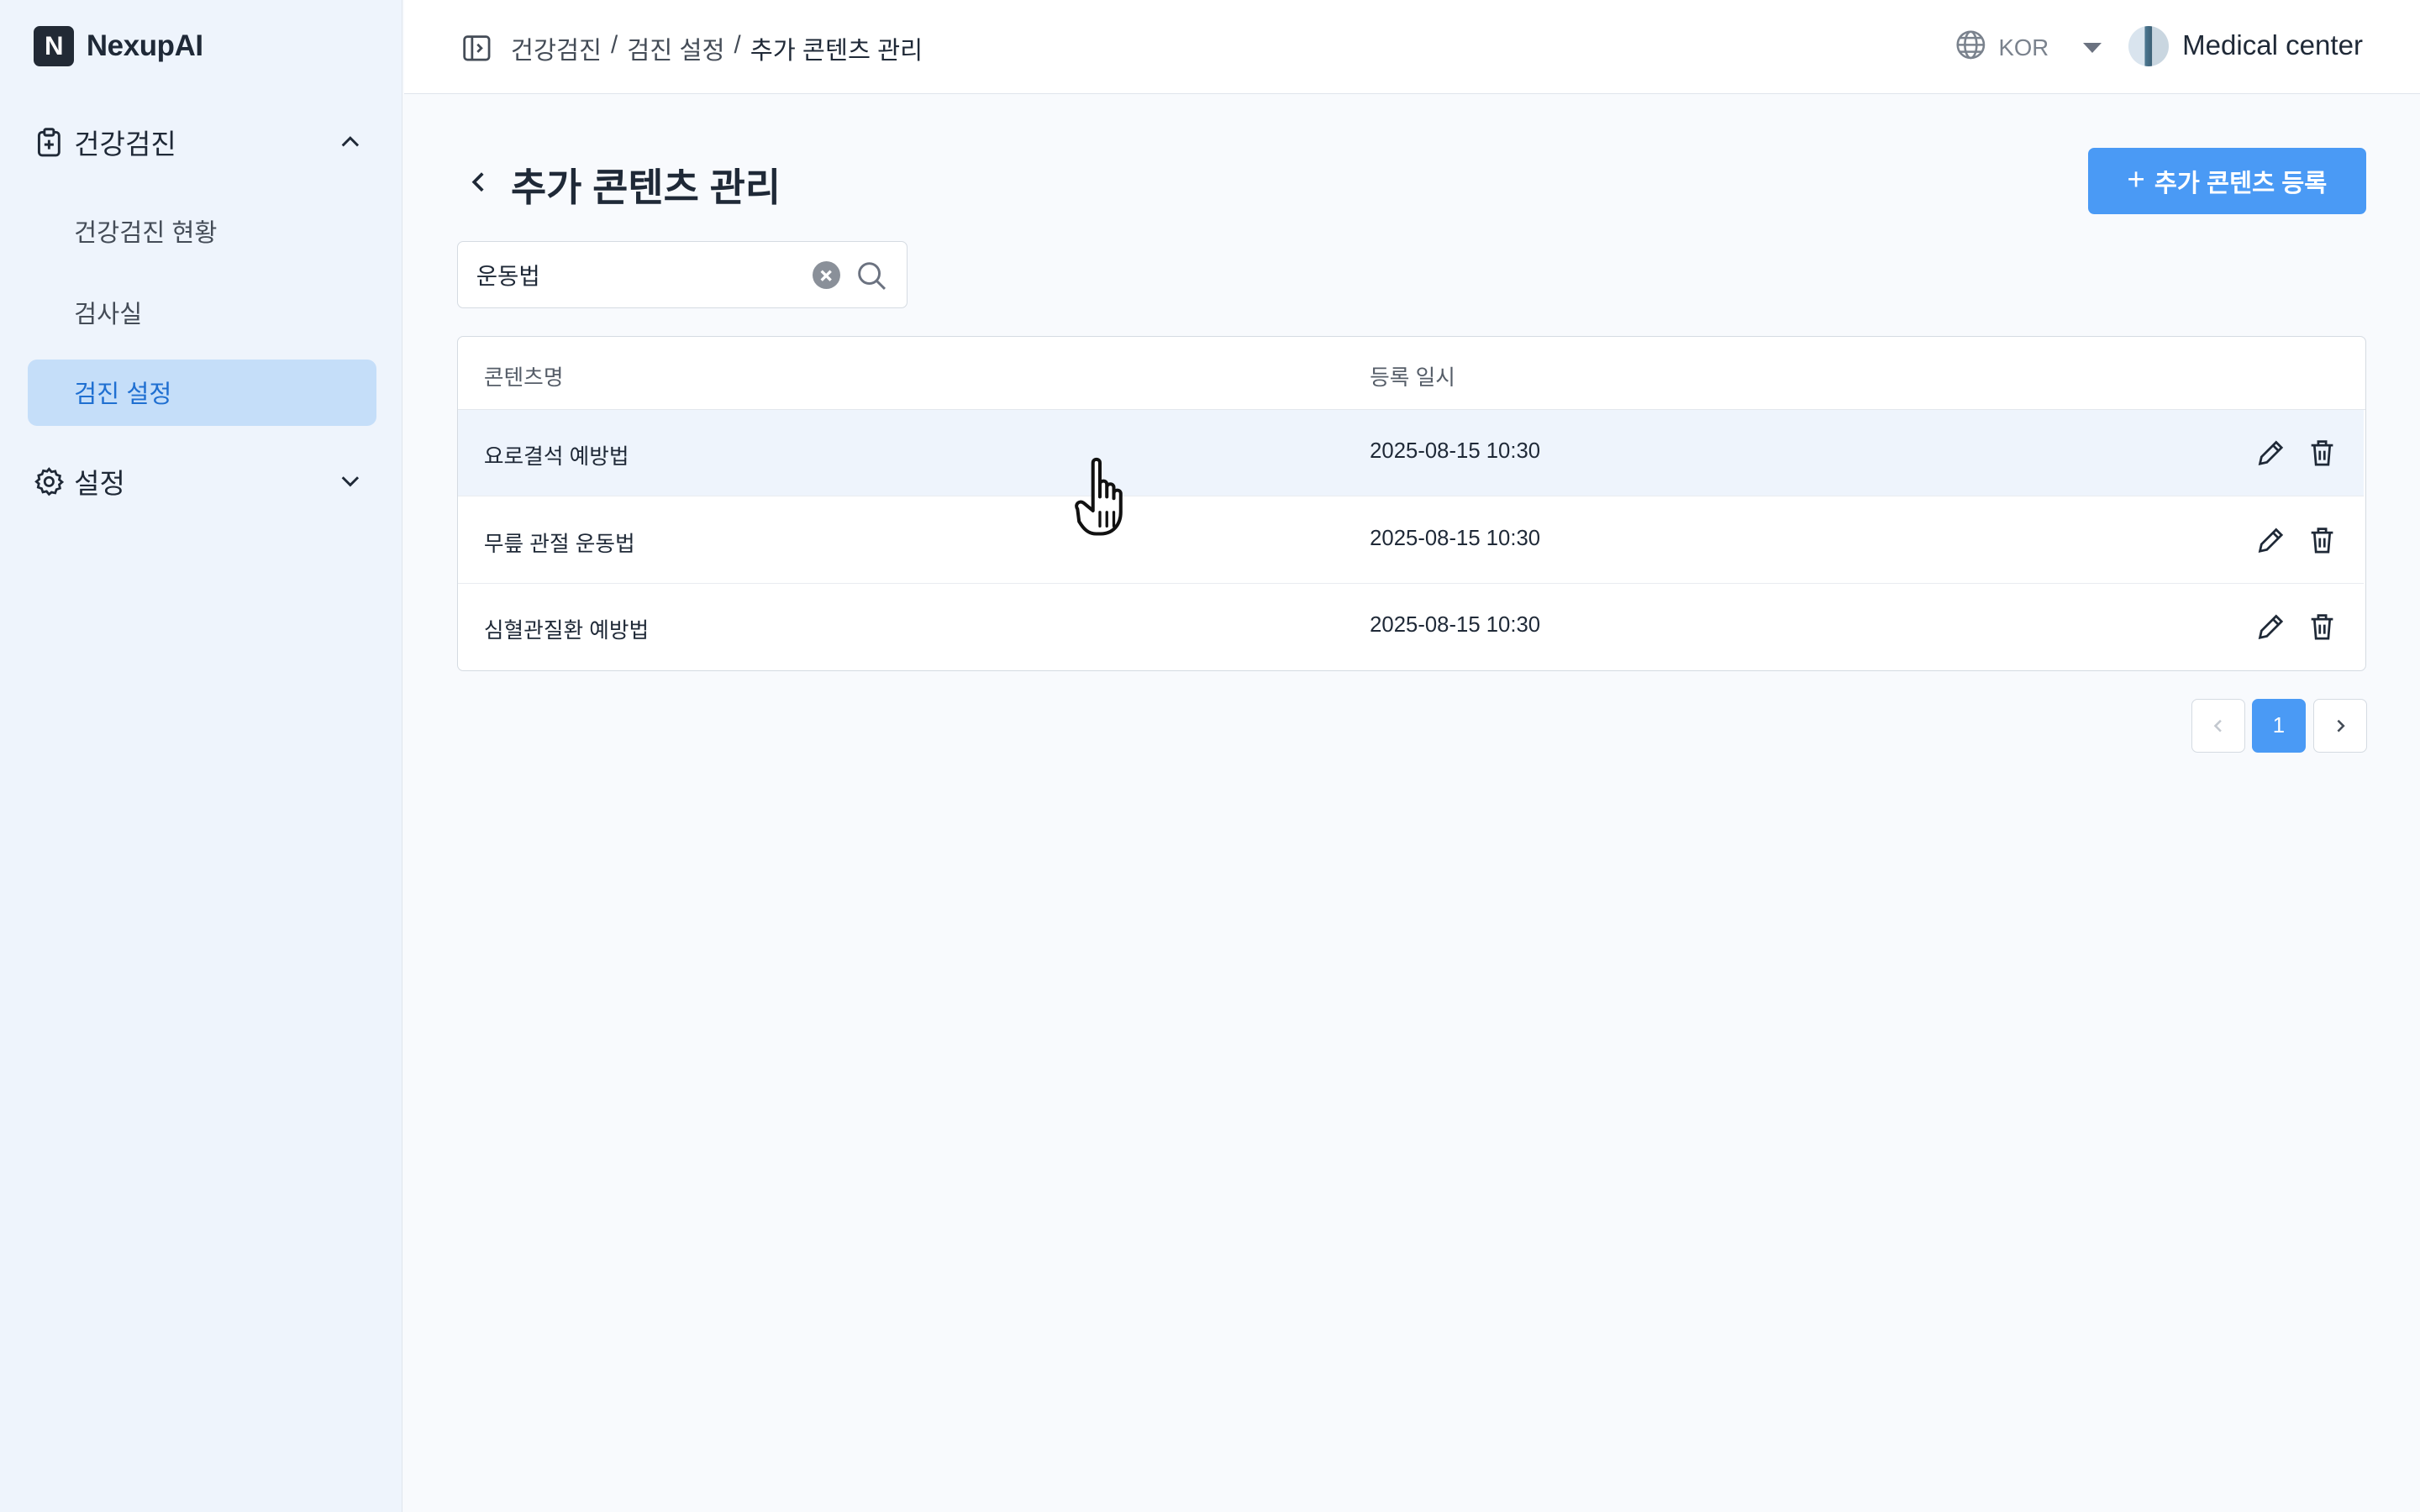 Image resolution: width=2420 pixels, height=1512 pixels. I want to click on language-label: KOR, so click(2024, 47).